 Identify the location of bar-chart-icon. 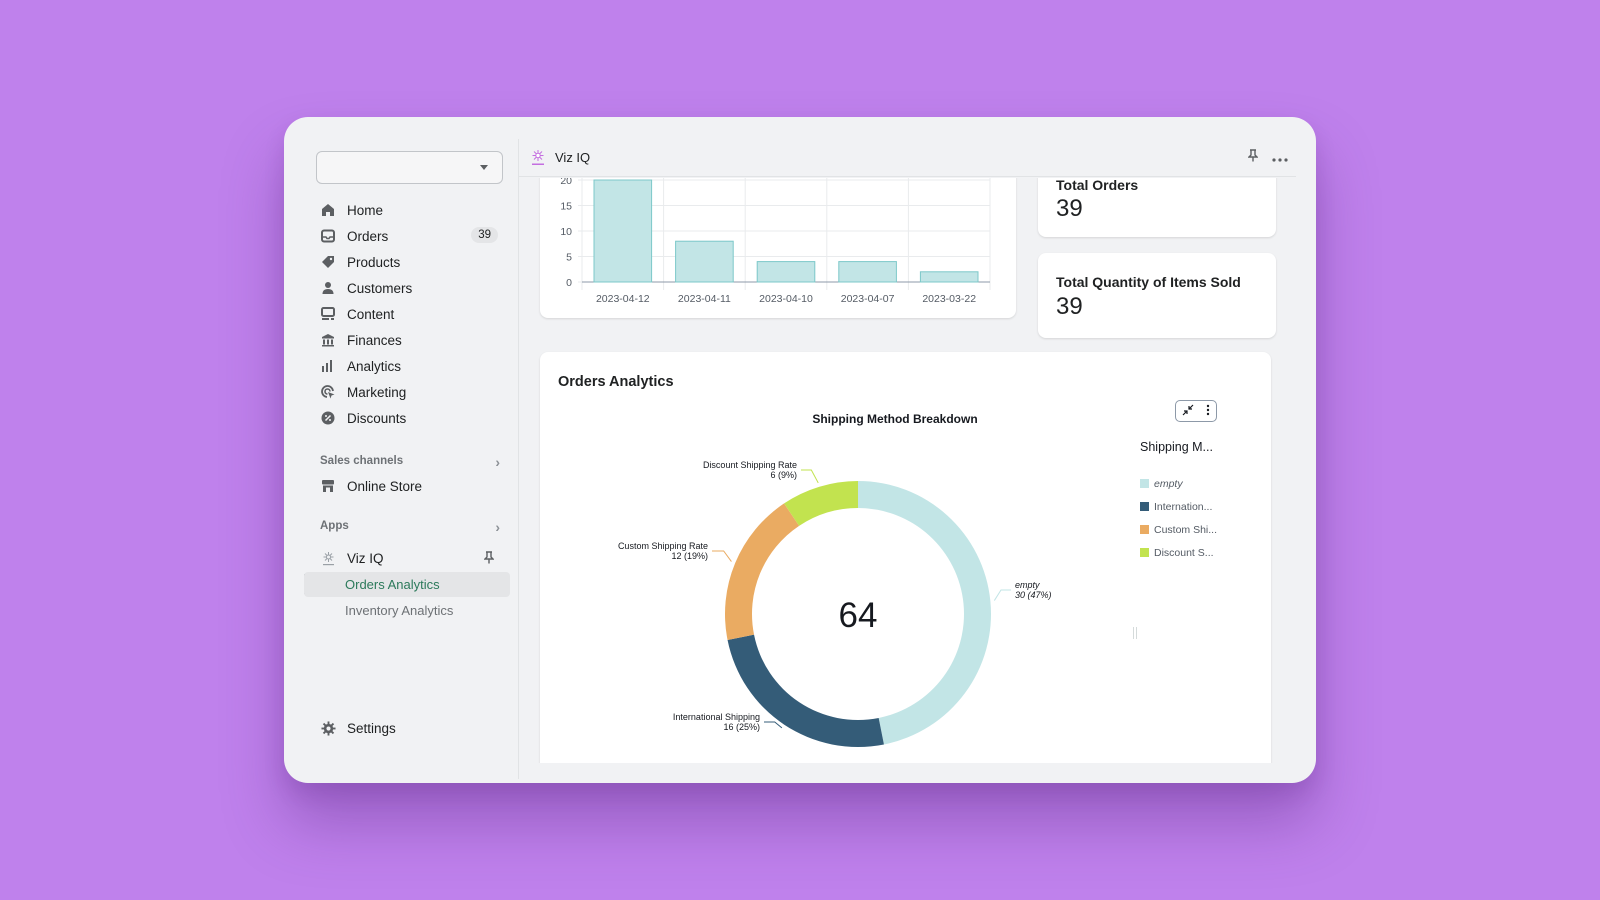
(328, 366).